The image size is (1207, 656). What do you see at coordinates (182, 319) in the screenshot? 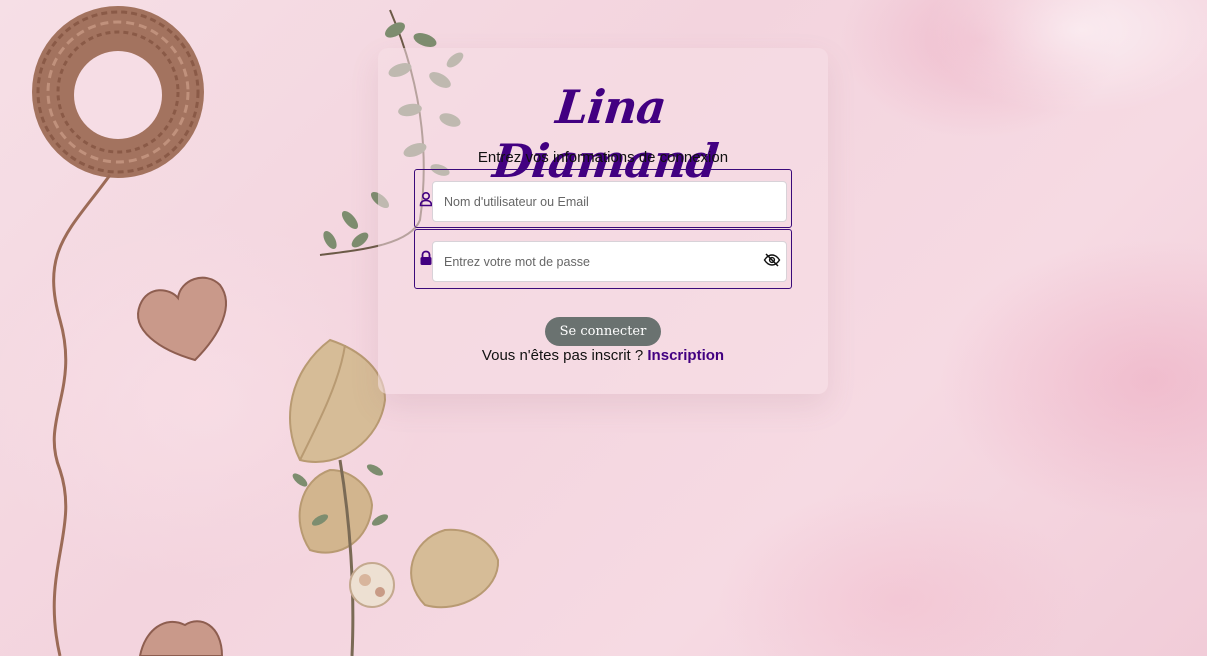
I see `wood-heart` at bounding box center [182, 319].